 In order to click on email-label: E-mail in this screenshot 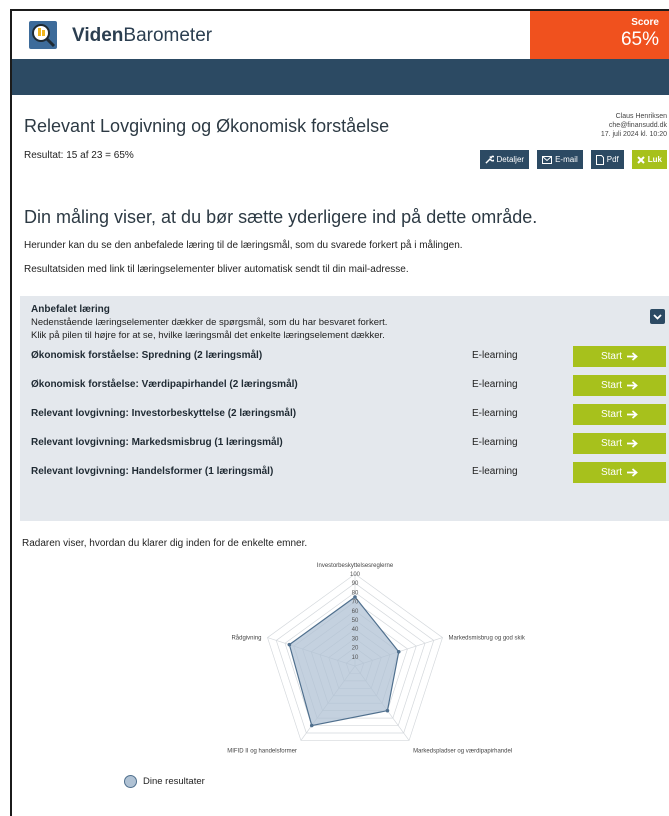, I will do `click(566, 159)`.